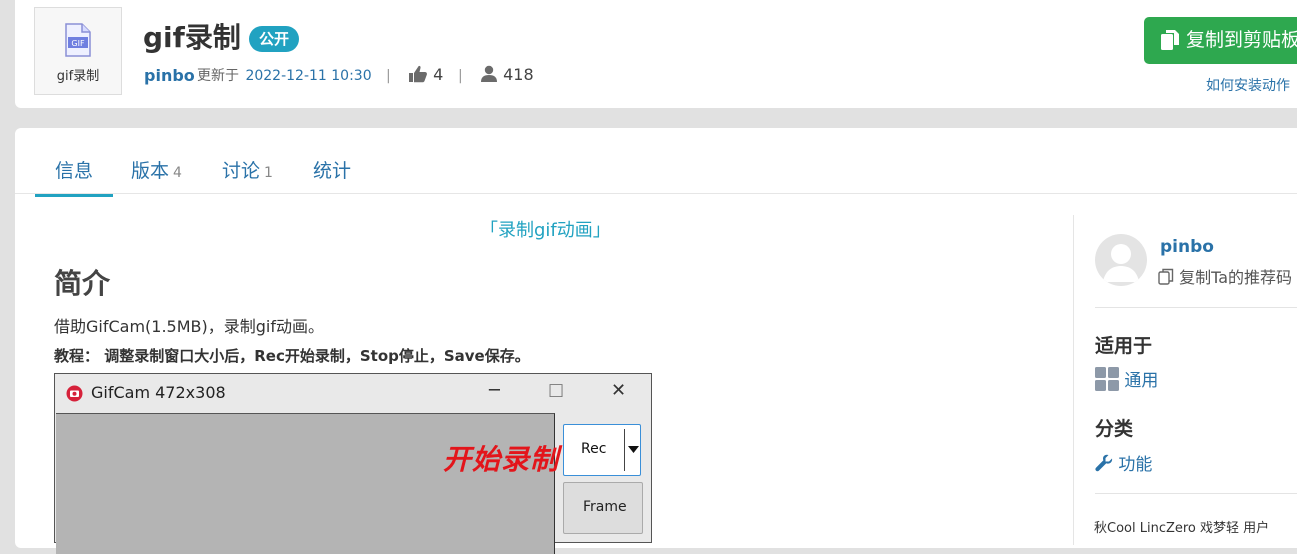  I want to click on tab-stats-label: 统计, so click(332, 171).